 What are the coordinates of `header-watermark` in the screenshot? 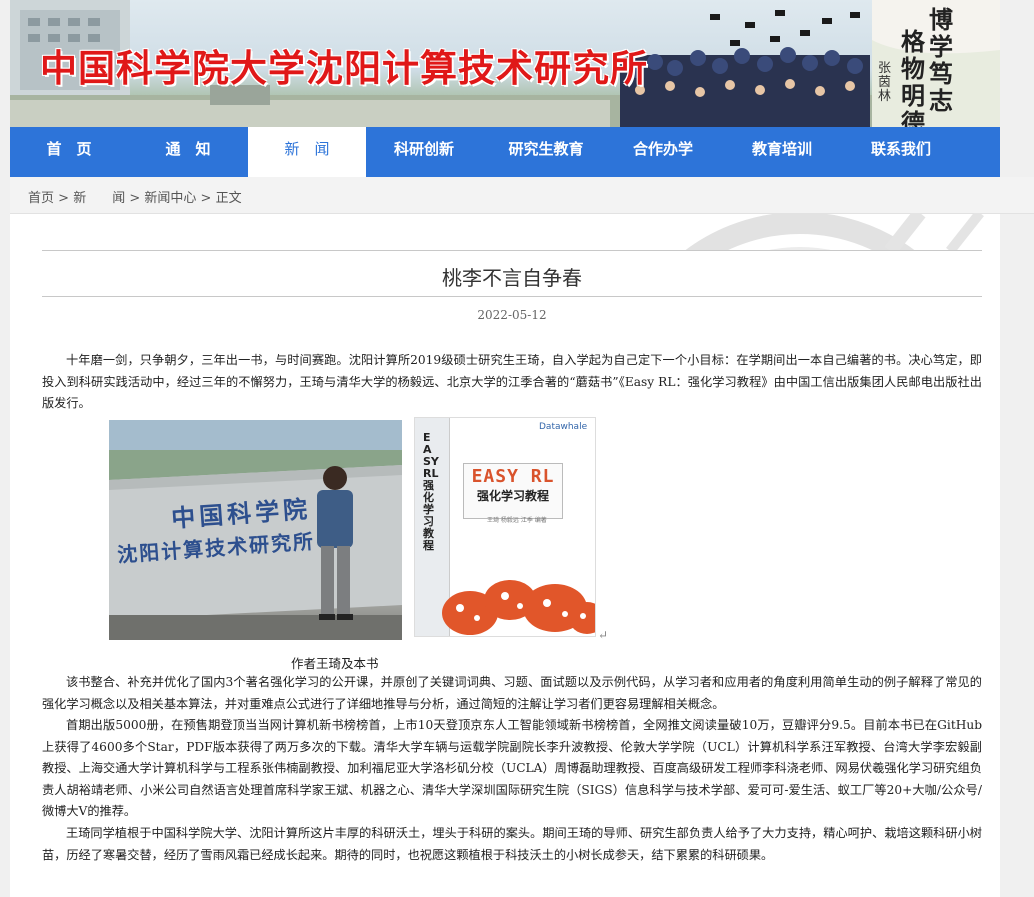 It's located at (834, 232).